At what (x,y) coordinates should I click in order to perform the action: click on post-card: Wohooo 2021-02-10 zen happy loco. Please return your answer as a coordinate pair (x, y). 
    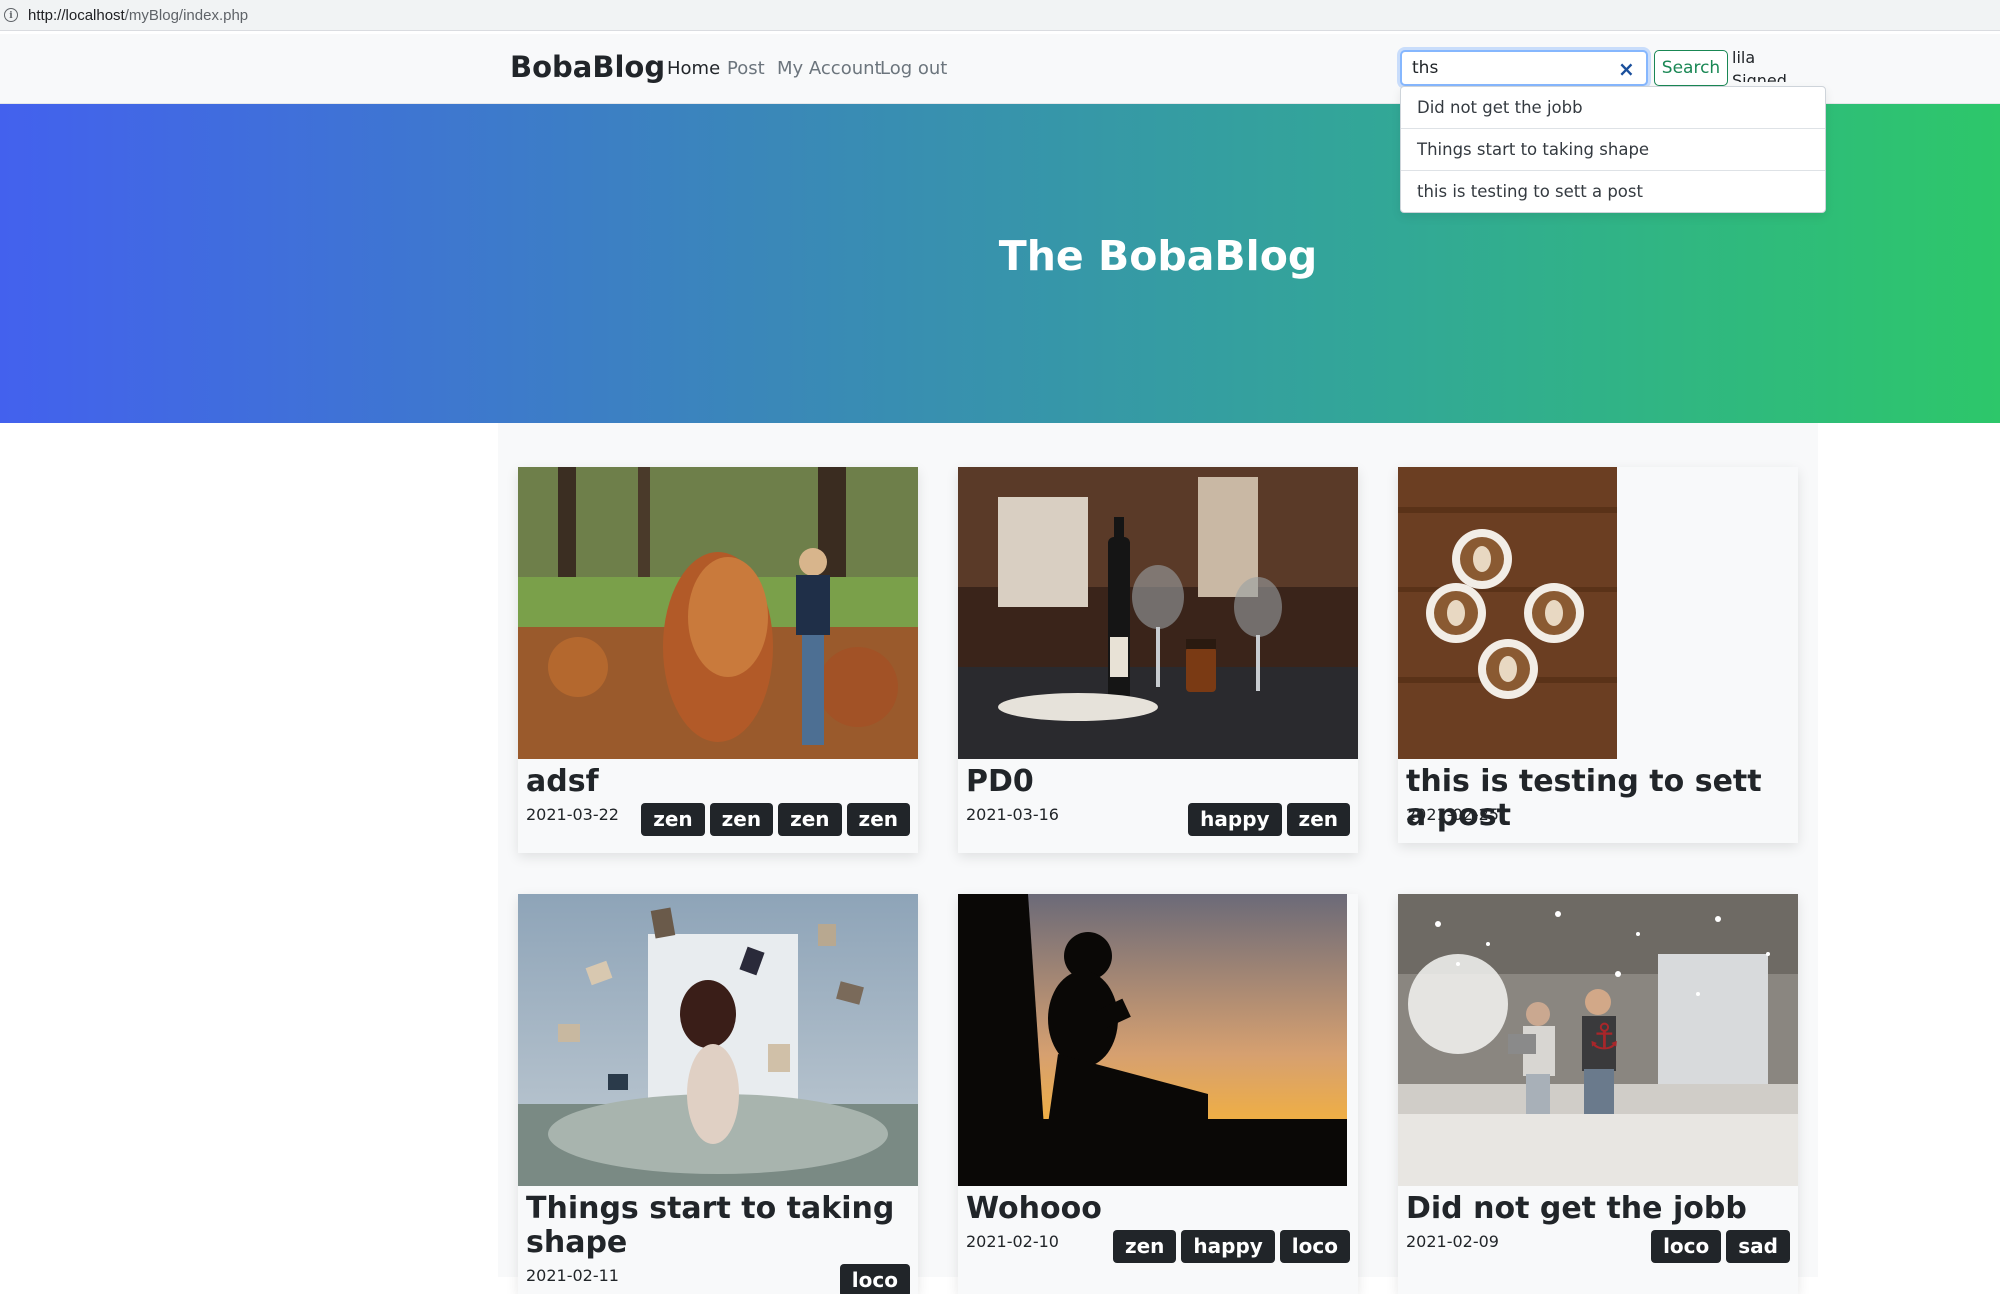
    Looking at the image, I should click on (1158, 1094).